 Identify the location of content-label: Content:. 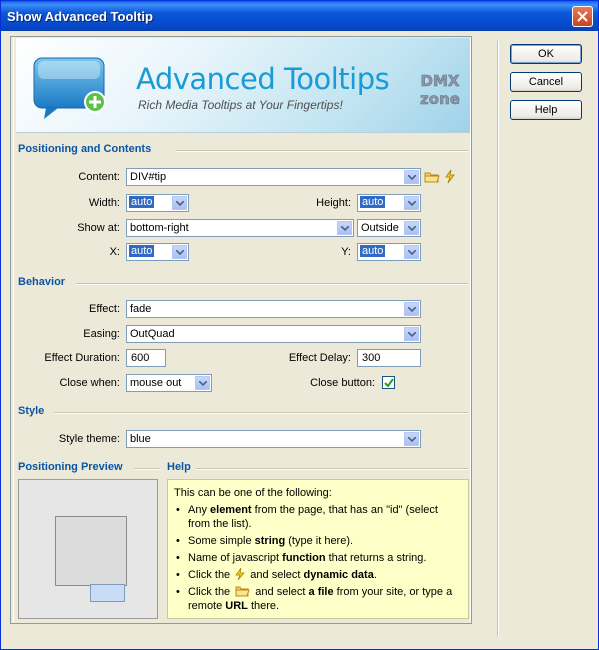
(99, 177).